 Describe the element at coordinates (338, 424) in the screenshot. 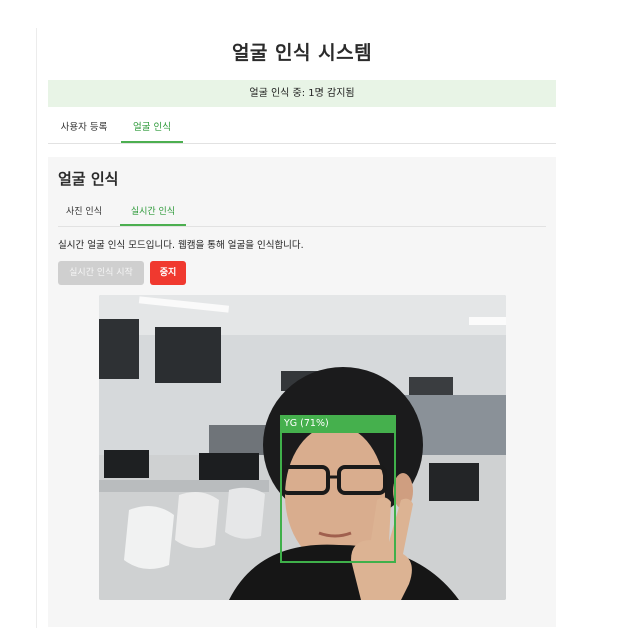

I see `face-detection-label: YG (71%)` at that location.